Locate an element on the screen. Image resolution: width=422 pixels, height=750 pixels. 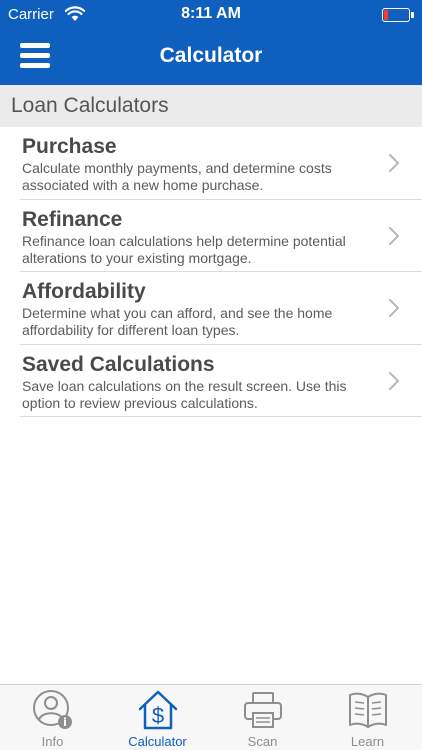
tab-calculator: $ Calculator is located at coordinates (157, 717).